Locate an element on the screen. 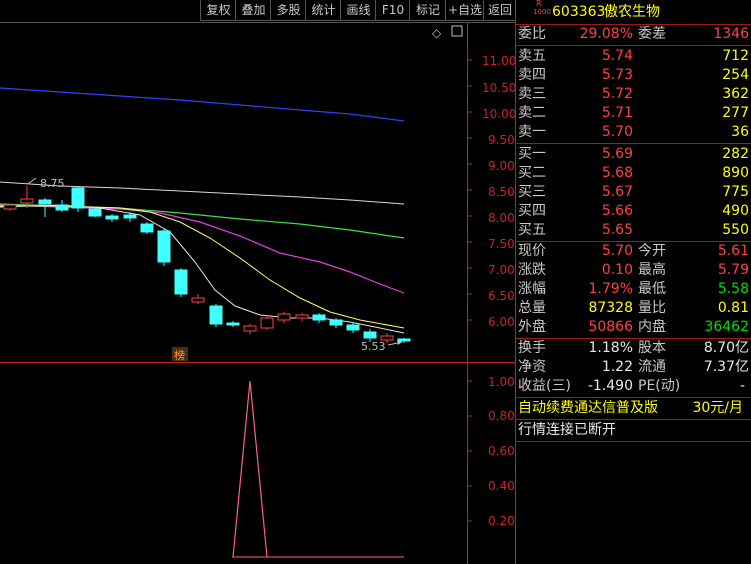 The image size is (751, 564). bid-volume: 490 is located at coordinates (735, 211).